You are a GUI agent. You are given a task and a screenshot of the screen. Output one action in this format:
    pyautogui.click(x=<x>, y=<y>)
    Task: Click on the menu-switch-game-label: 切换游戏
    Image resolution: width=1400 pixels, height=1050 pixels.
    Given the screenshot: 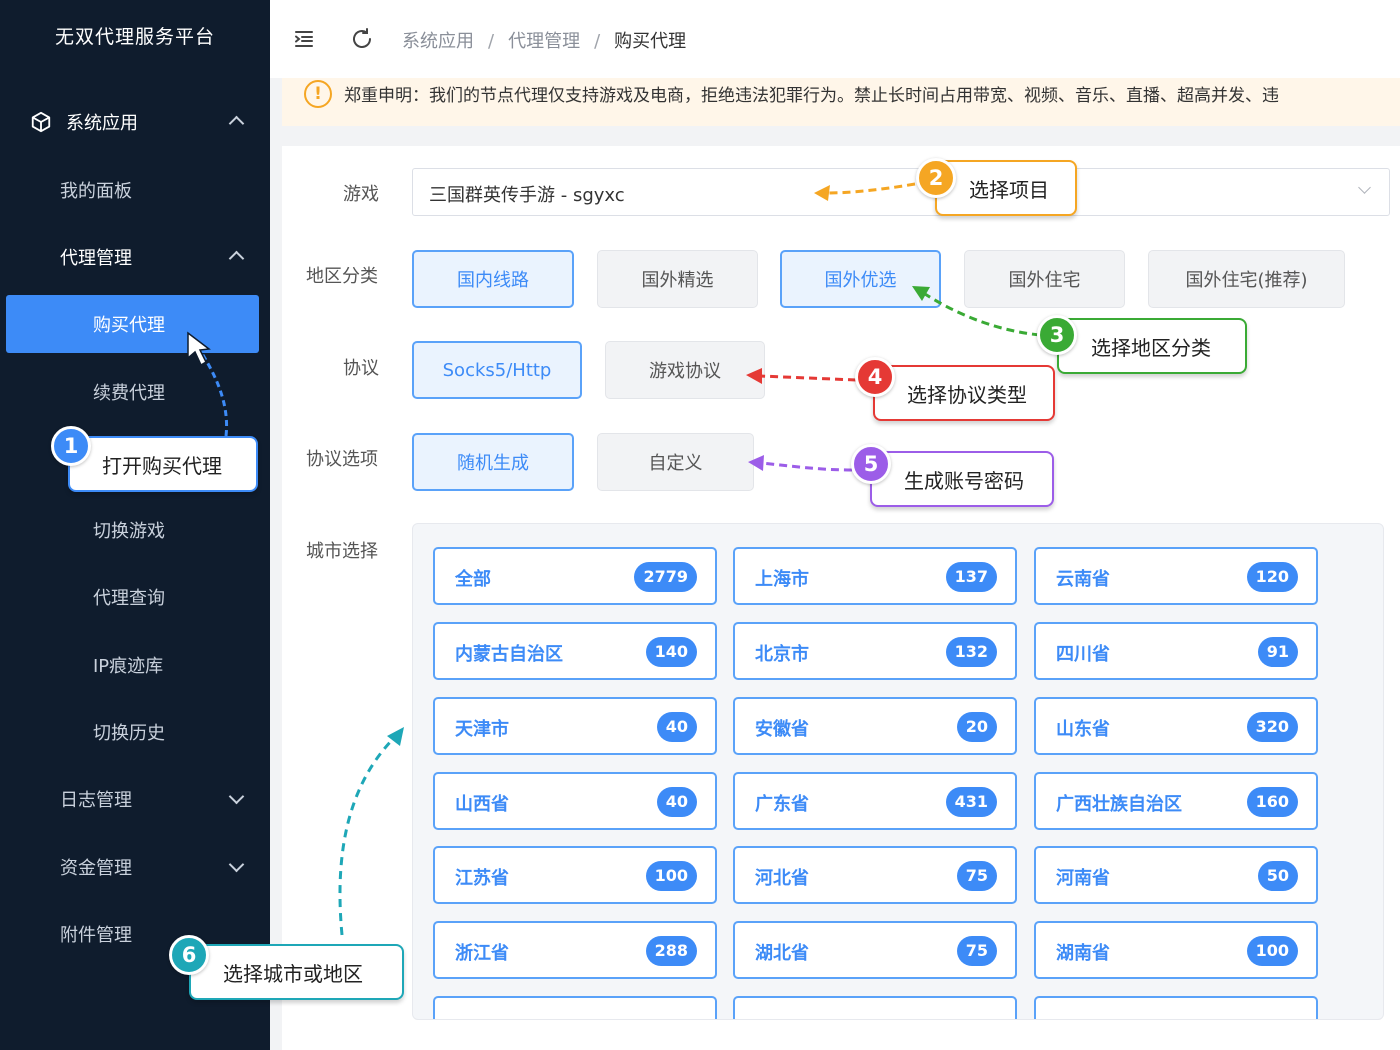 What is the action you would take?
    pyautogui.click(x=129, y=531)
    